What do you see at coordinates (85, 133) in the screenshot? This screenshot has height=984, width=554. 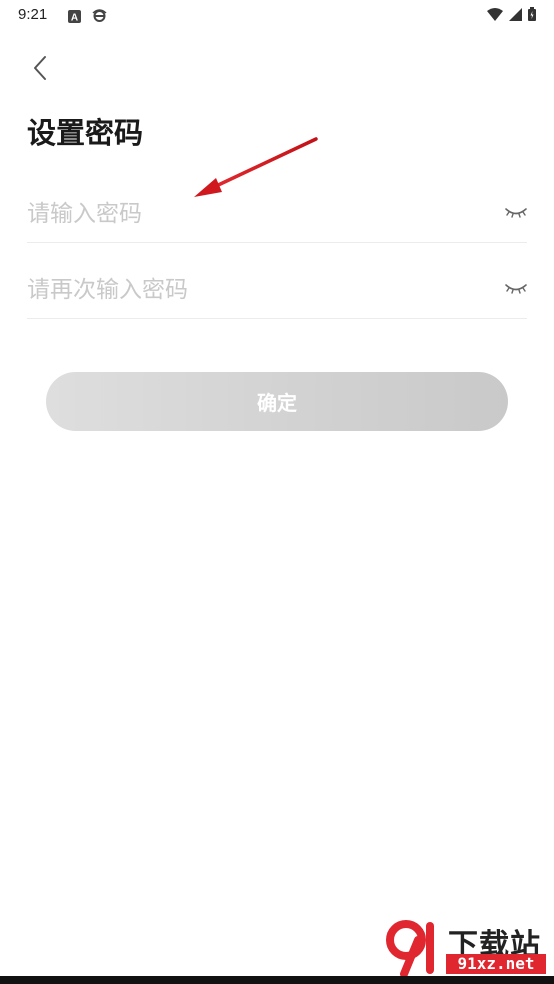 I see `page-title: 设置密码` at bounding box center [85, 133].